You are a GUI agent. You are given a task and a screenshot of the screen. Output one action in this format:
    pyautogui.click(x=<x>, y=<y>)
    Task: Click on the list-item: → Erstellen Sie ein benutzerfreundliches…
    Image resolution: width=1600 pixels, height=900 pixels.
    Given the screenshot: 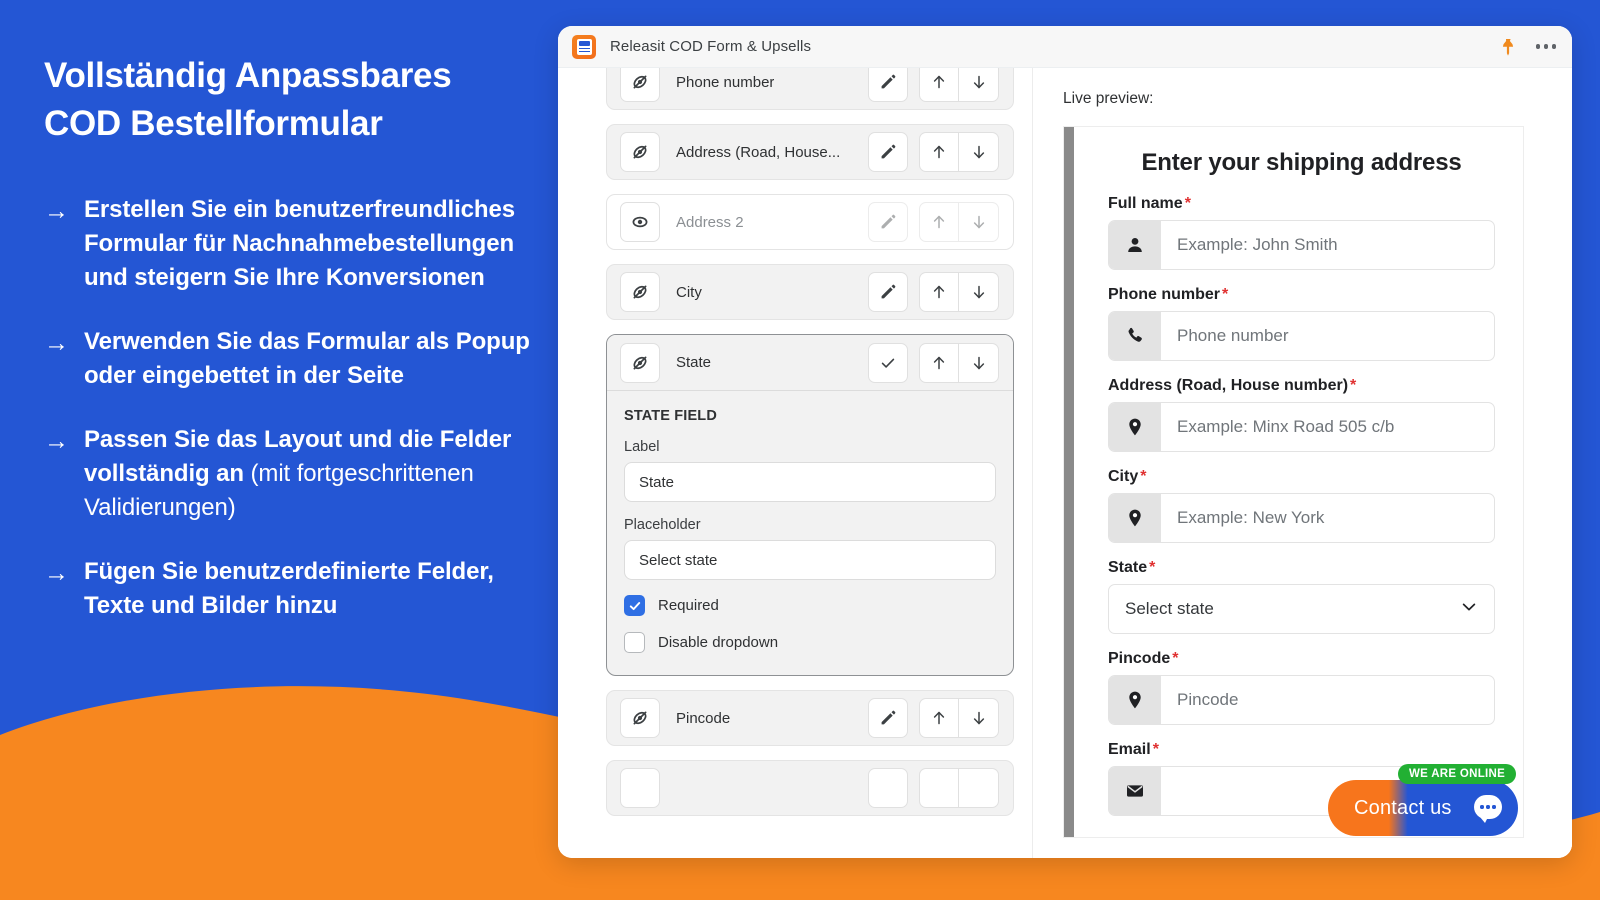 What is the action you would take?
    pyautogui.click(x=299, y=244)
    